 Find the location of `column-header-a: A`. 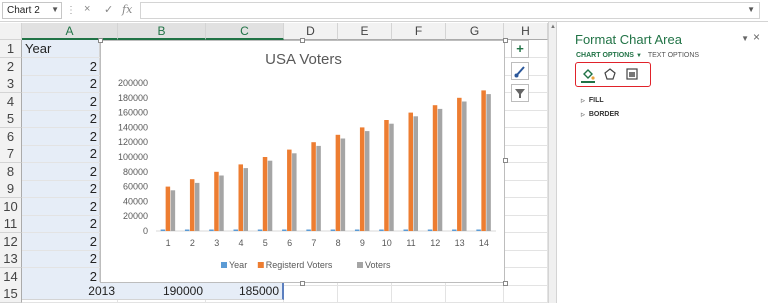

column-header-a: A is located at coordinates (70, 31).